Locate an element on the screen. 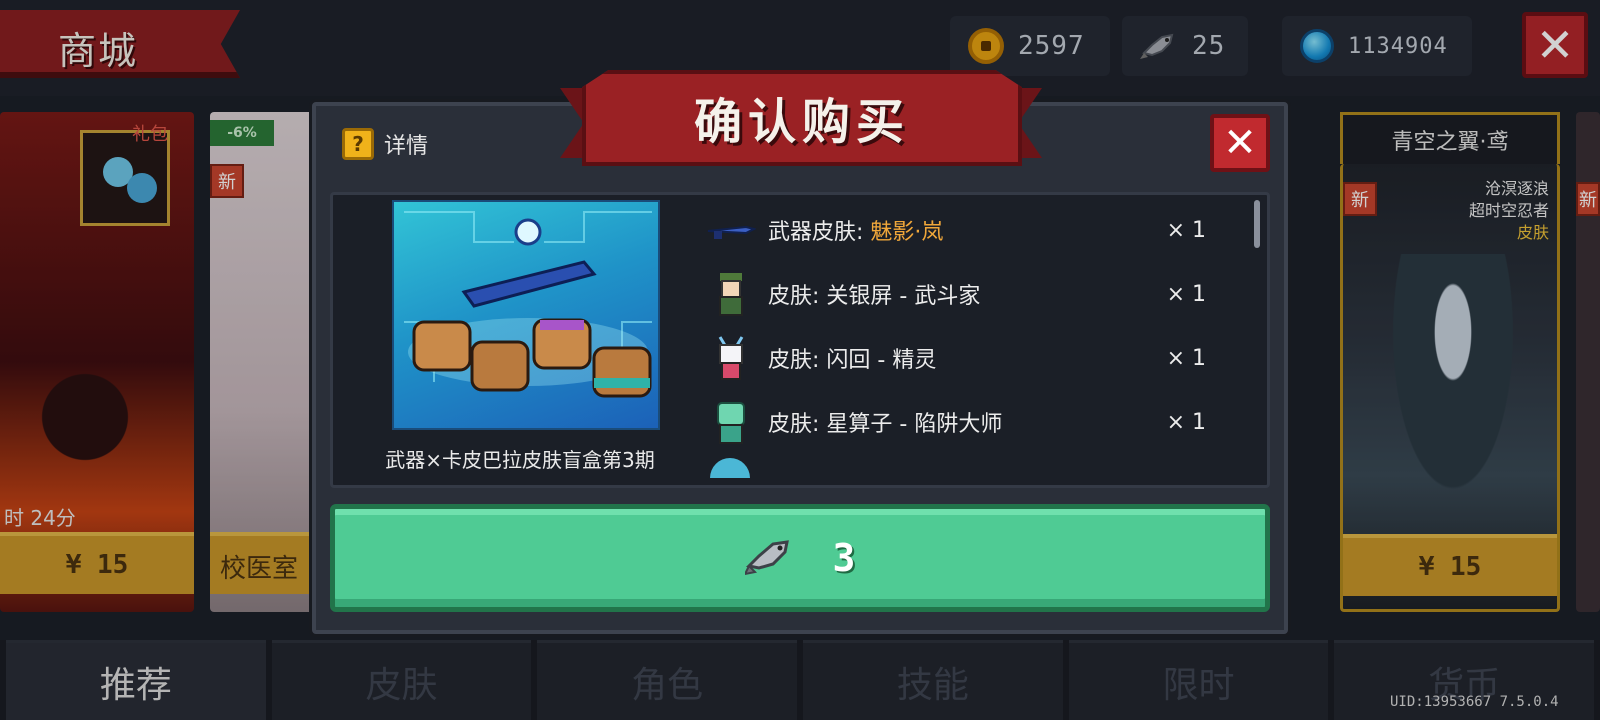 The height and width of the screenshot is (720, 1600). list-item: 皮肤: 关银屏 - 武斗家 × 1 is located at coordinates (966, 294).